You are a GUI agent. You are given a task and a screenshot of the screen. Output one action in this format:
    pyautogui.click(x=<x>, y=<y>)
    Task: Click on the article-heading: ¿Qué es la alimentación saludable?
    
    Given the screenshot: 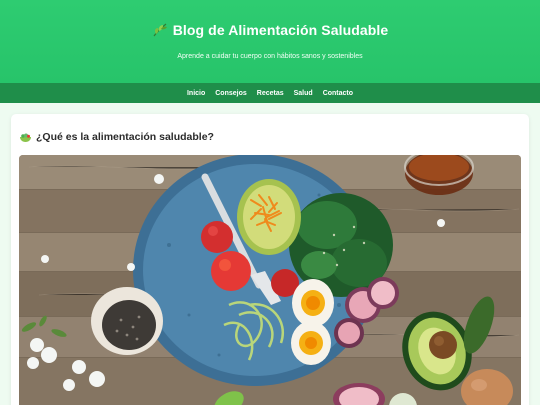 What is the action you would take?
    pyautogui.click(x=116, y=137)
    